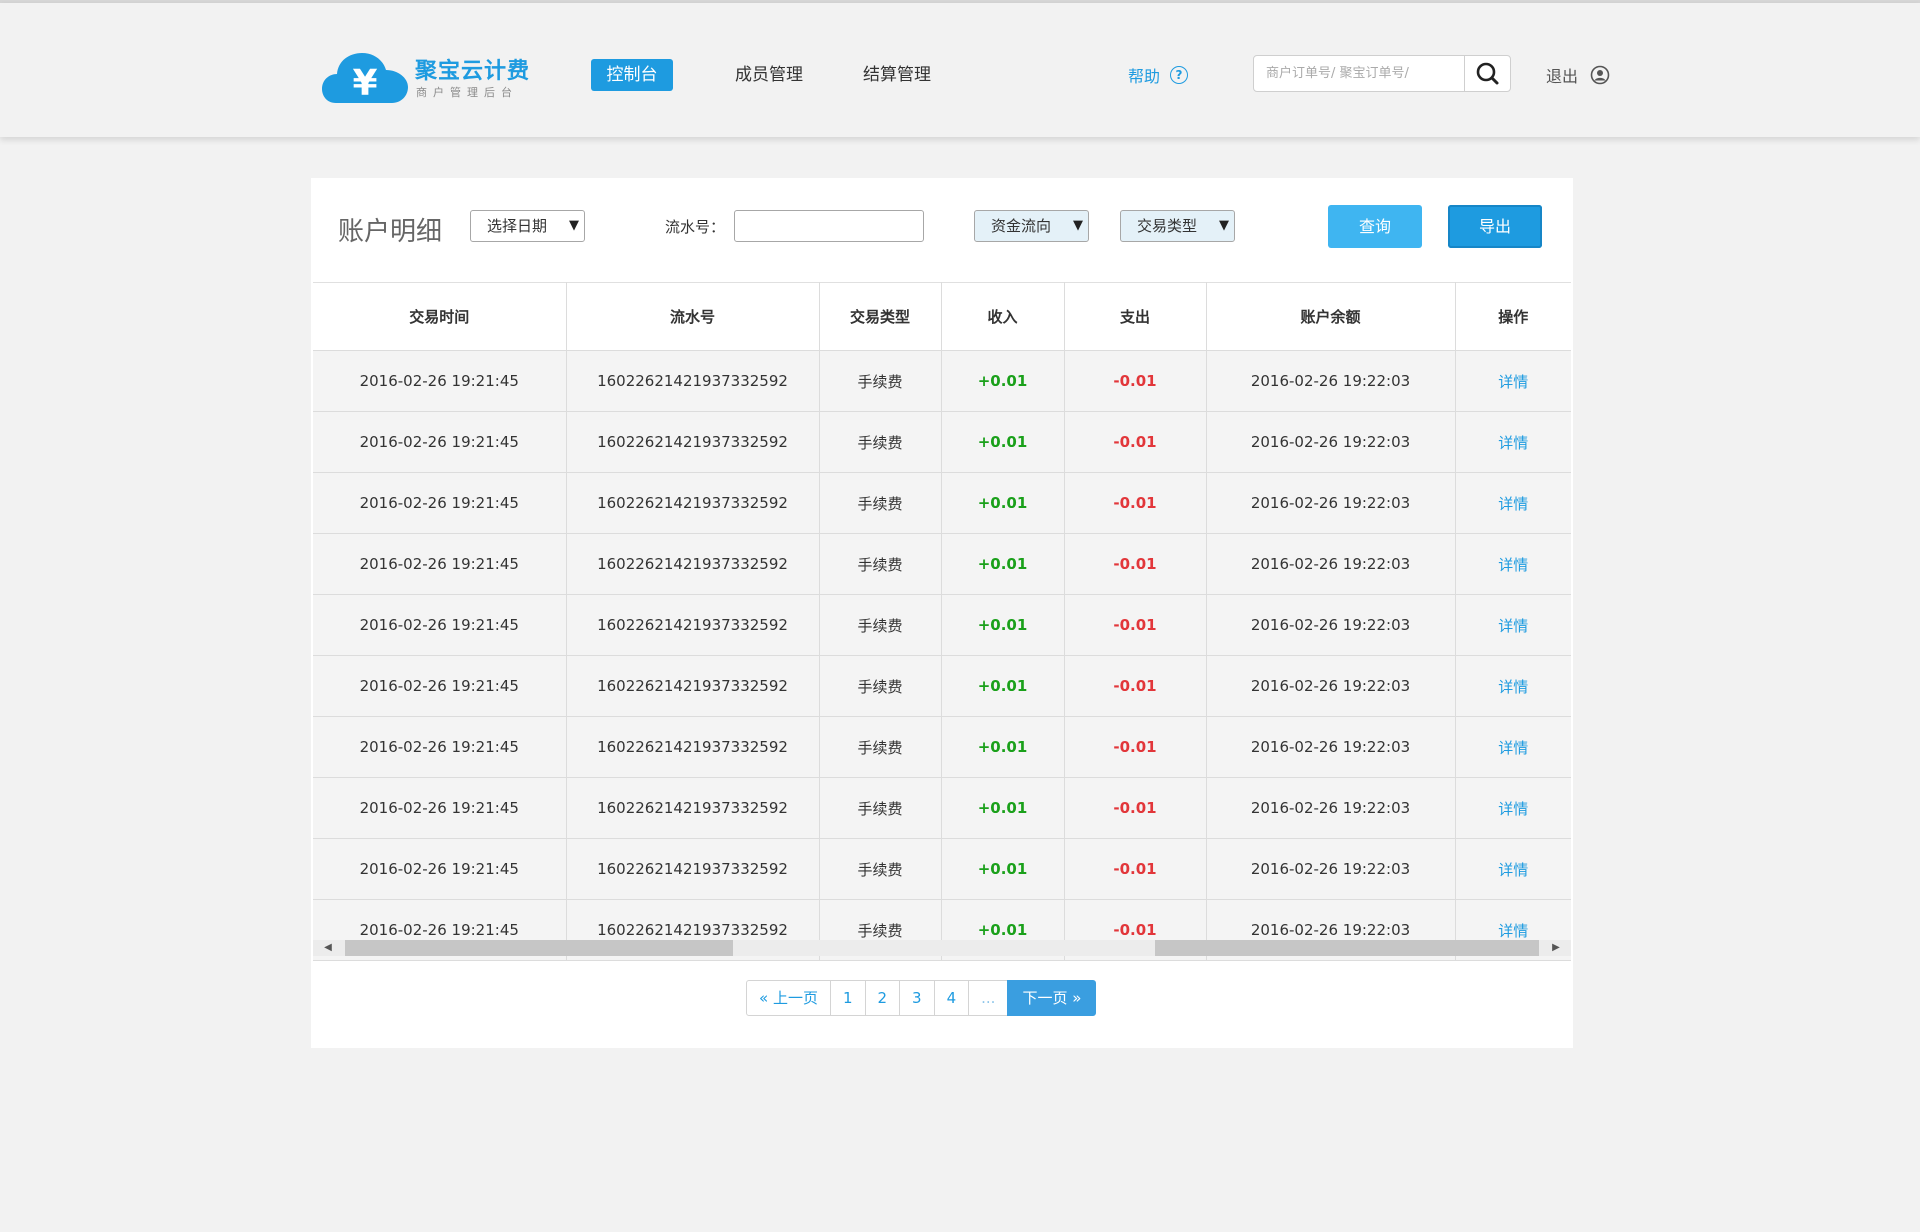 This screenshot has width=1920, height=1232. What do you see at coordinates (1495, 226) in the screenshot?
I see `export-button: 导出` at bounding box center [1495, 226].